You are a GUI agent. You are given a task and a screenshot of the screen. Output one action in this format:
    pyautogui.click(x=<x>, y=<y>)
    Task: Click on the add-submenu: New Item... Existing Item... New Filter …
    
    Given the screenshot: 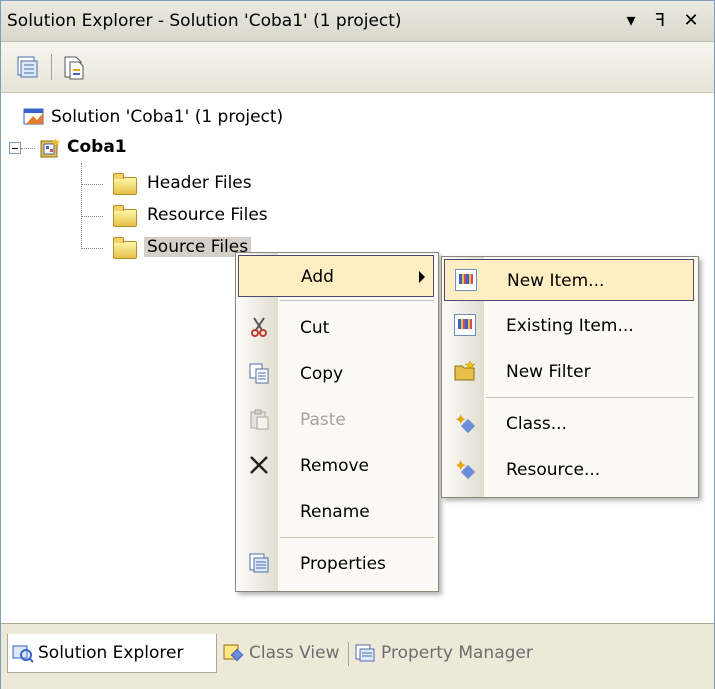 What is the action you would take?
    pyautogui.click(x=570, y=377)
    